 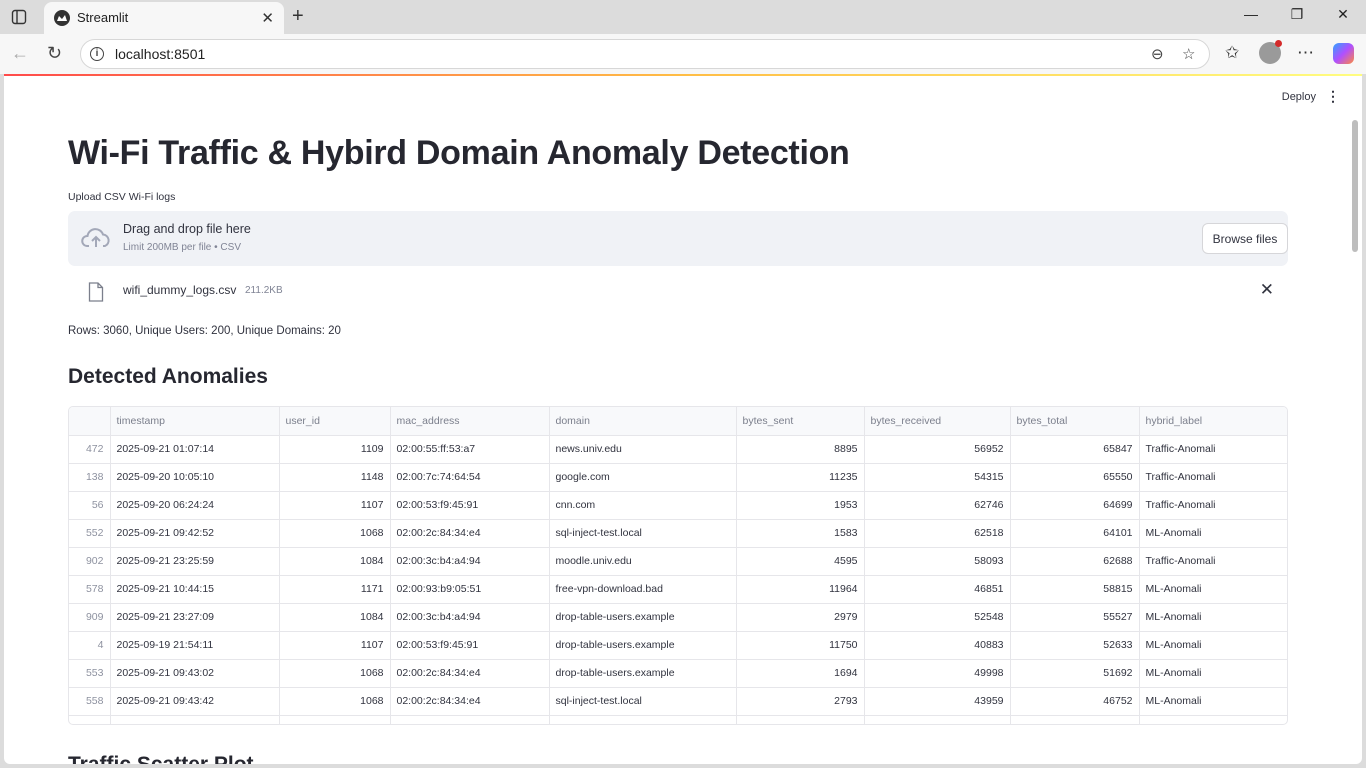 What do you see at coordinates (1075, 533) in the screenshot?
I see `table-cell: 64101` at bounding box center [1075, 533].